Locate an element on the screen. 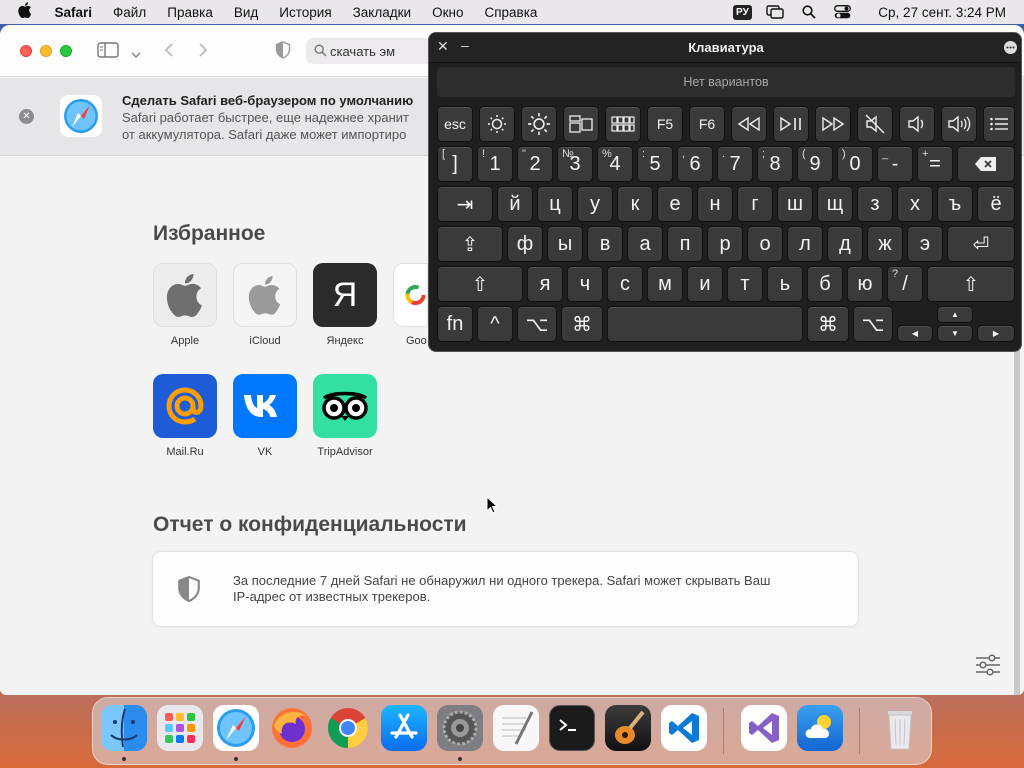 This screenshot has height=768, width=1024. spotlight-search-icon is located at coordinates (809, 12).